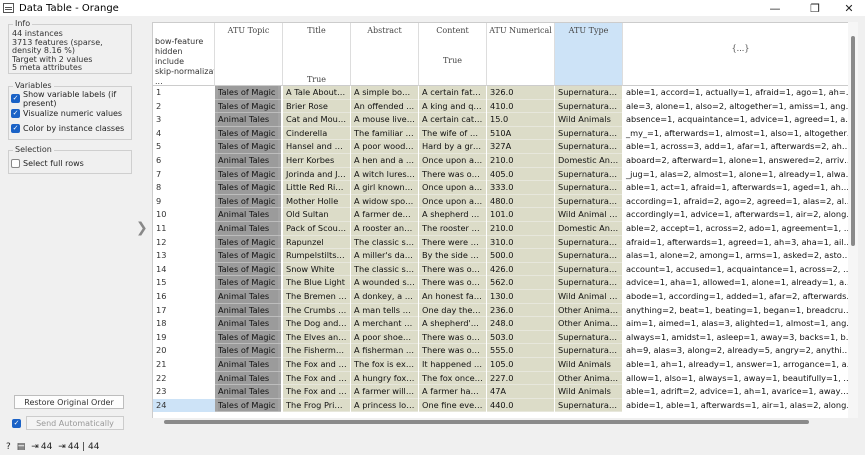 The height and width of the screenshot is (455, 865). What do you see at coordinates (316, 161) in the screenshot?
I see `cell-title: Herr Korbes` at bounding box center [316, 161].